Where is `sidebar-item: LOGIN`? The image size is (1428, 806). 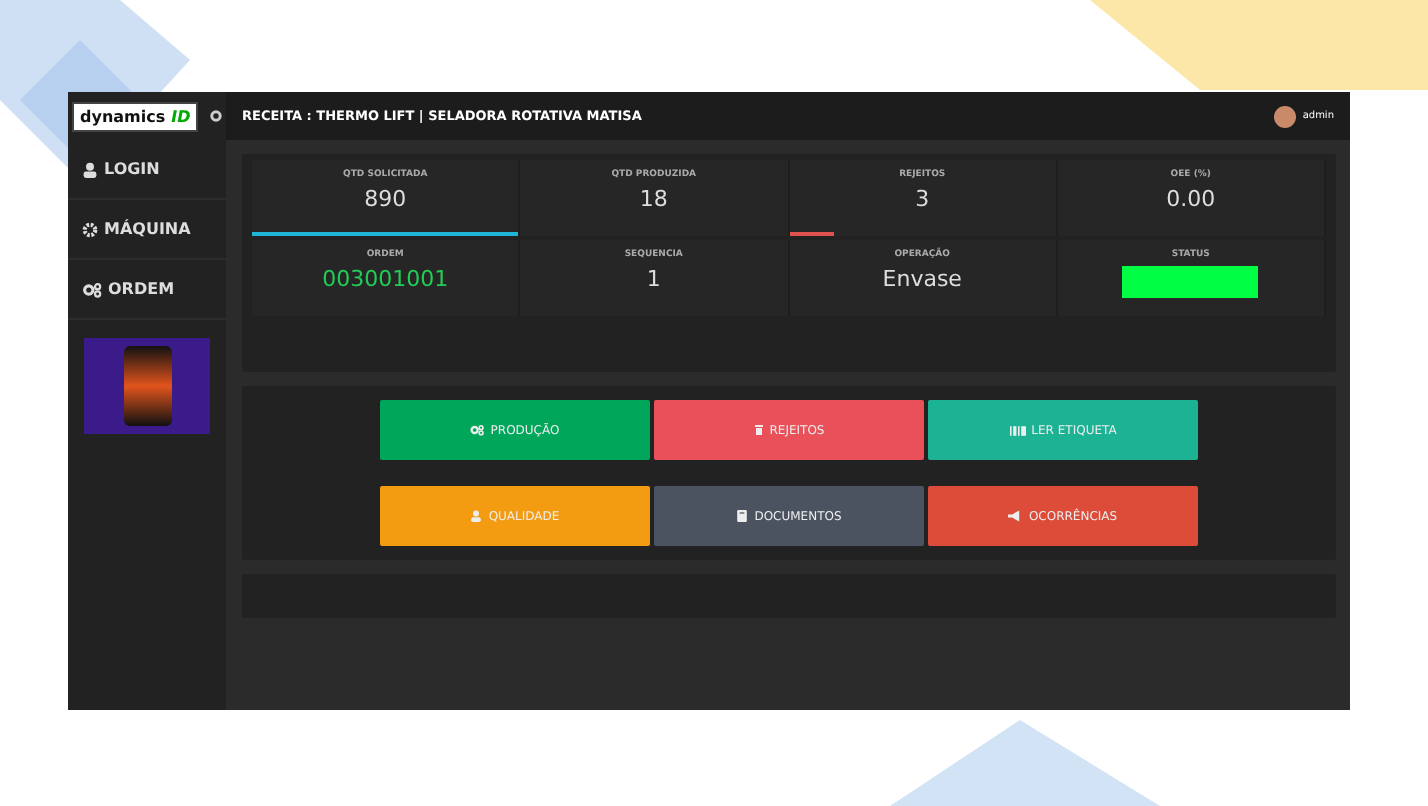 sidebar-item: LOGIN is located at coordinates (147, 170).